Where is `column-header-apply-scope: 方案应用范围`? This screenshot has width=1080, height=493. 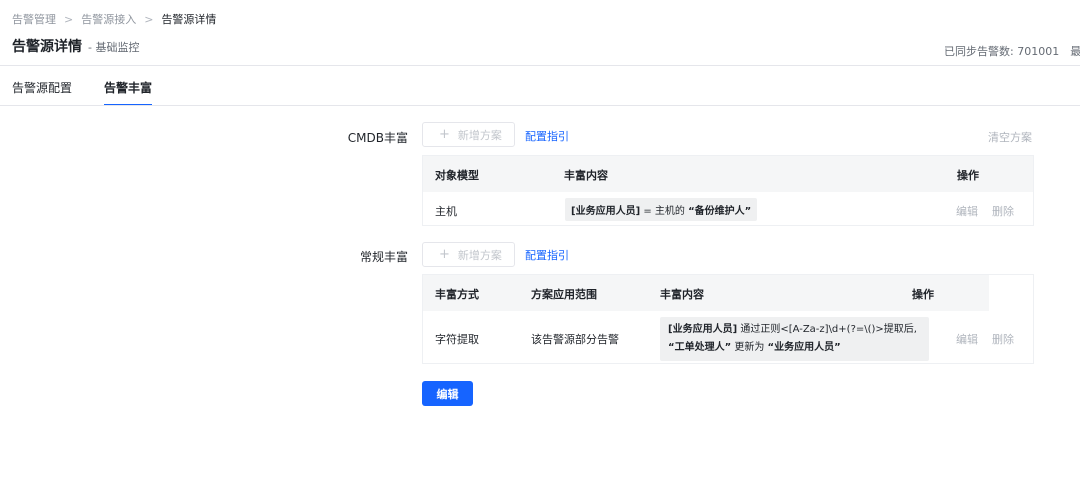
column-header-apply-scope: 方案应用范围 is located at coordinates (564, 294).